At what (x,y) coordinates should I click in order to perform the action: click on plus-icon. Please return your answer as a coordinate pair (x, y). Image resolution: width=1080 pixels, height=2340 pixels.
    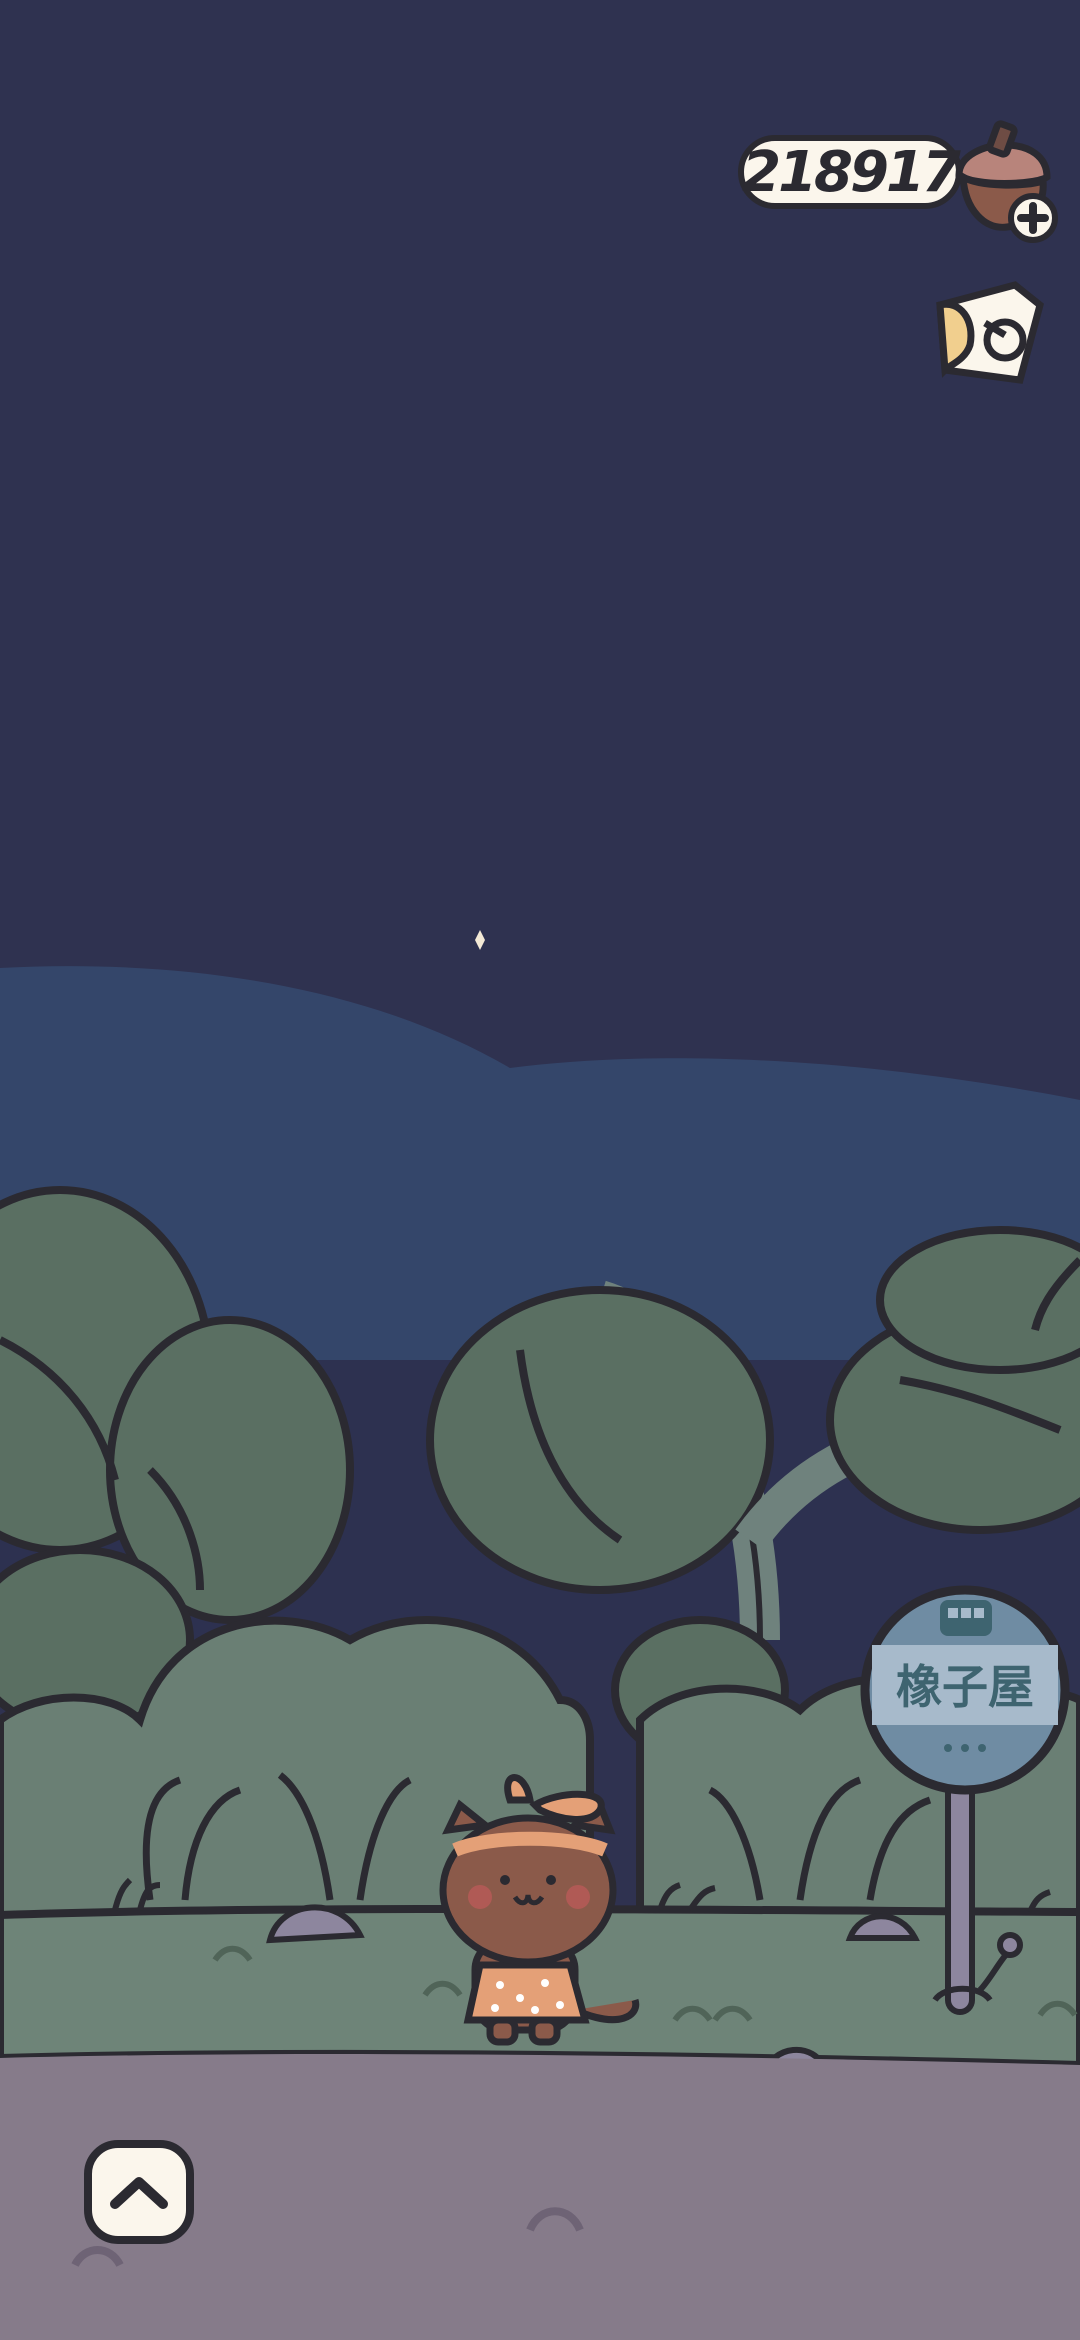
    Looking at the image, I should click on (1033, 218).